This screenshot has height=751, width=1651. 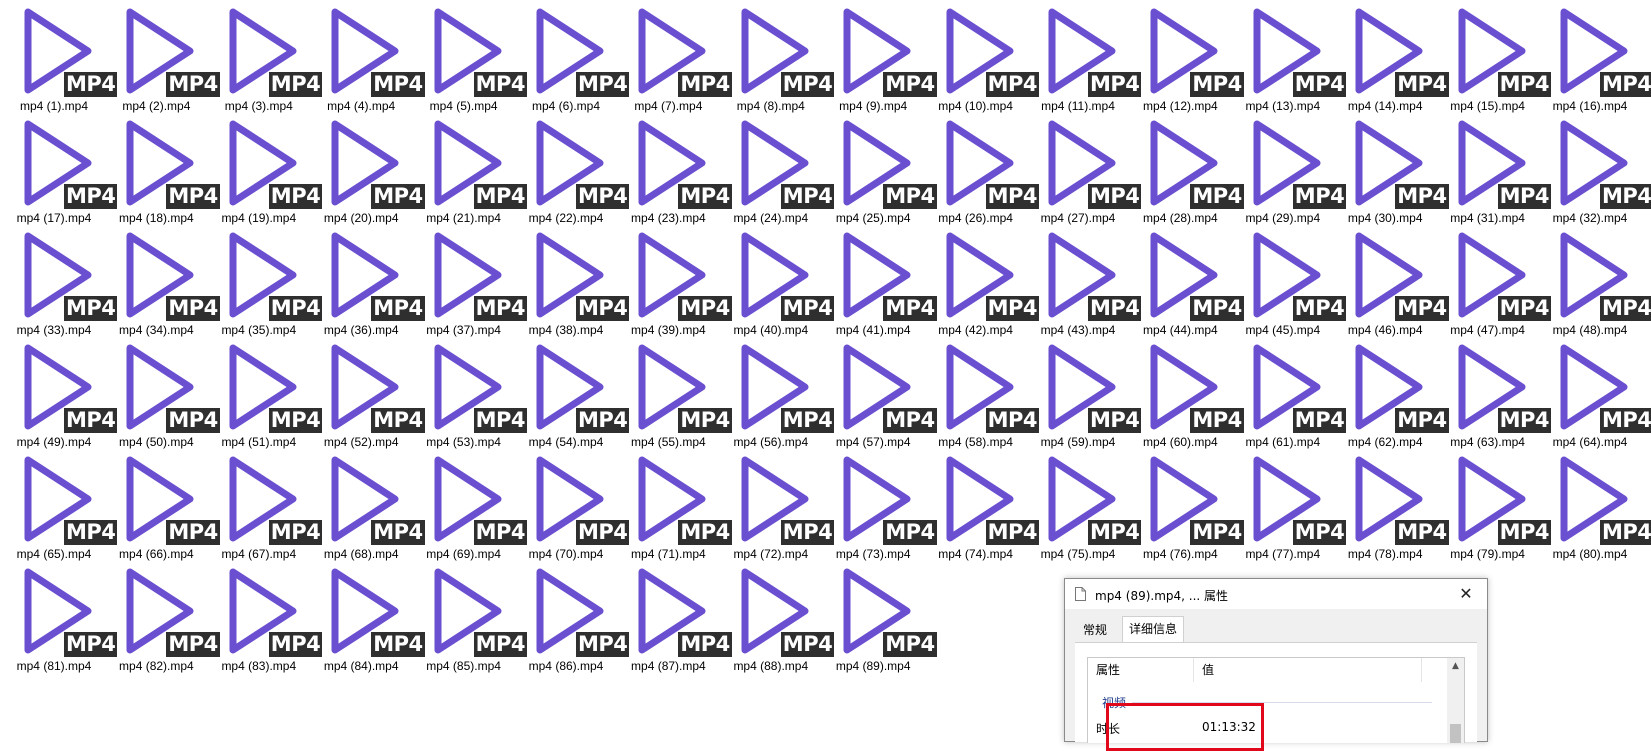 What do you see at coordinates (1187, 280) in the screenshot?
I see `file-item: MP4 mp4 (44).mp4` at bounding box center [1187, 280].